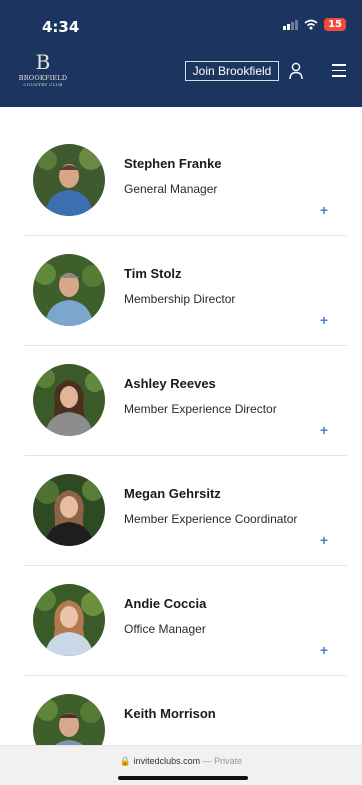 This screenshot has width=362, height=785. I want to click on browser-address-bar: 🔒 invitedclubs.com — Private, so click(181, 765).